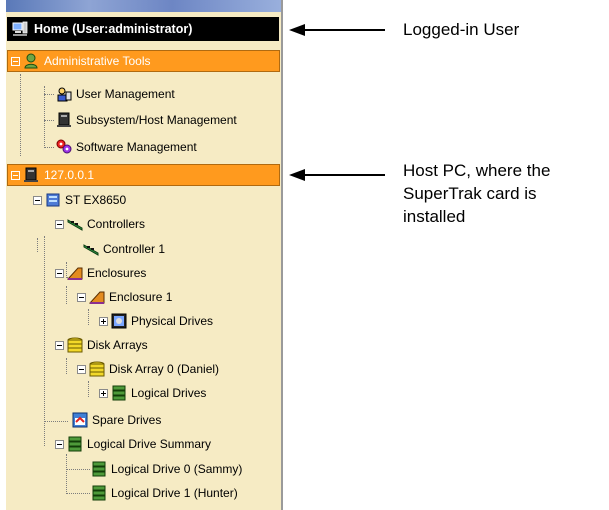 The width and height of the screenshot is (609, 510). I want to click on logical-drive-0-label: Logical Drive 0 (Sammy), so click(177, 469).